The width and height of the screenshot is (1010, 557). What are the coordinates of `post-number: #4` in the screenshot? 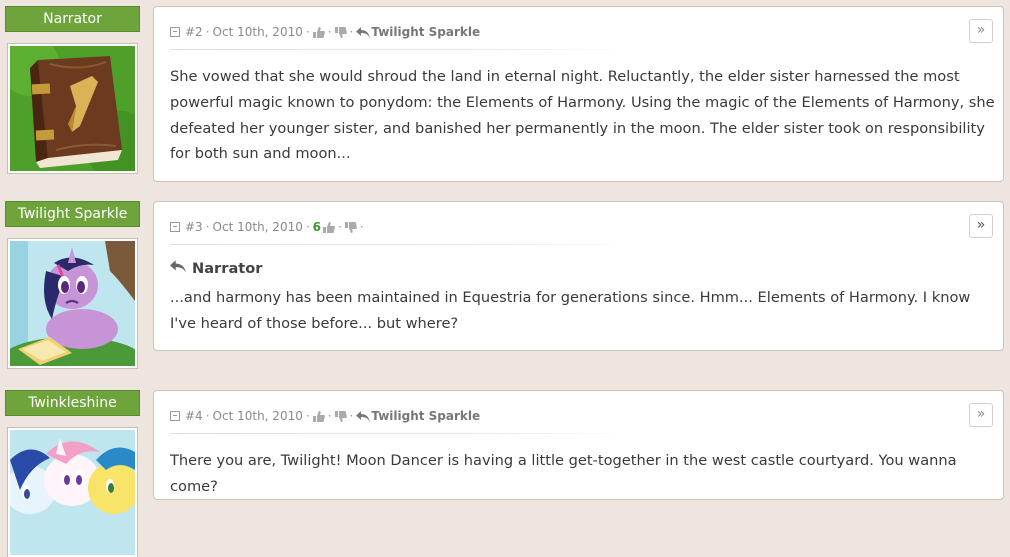 It's located at (194, 416).